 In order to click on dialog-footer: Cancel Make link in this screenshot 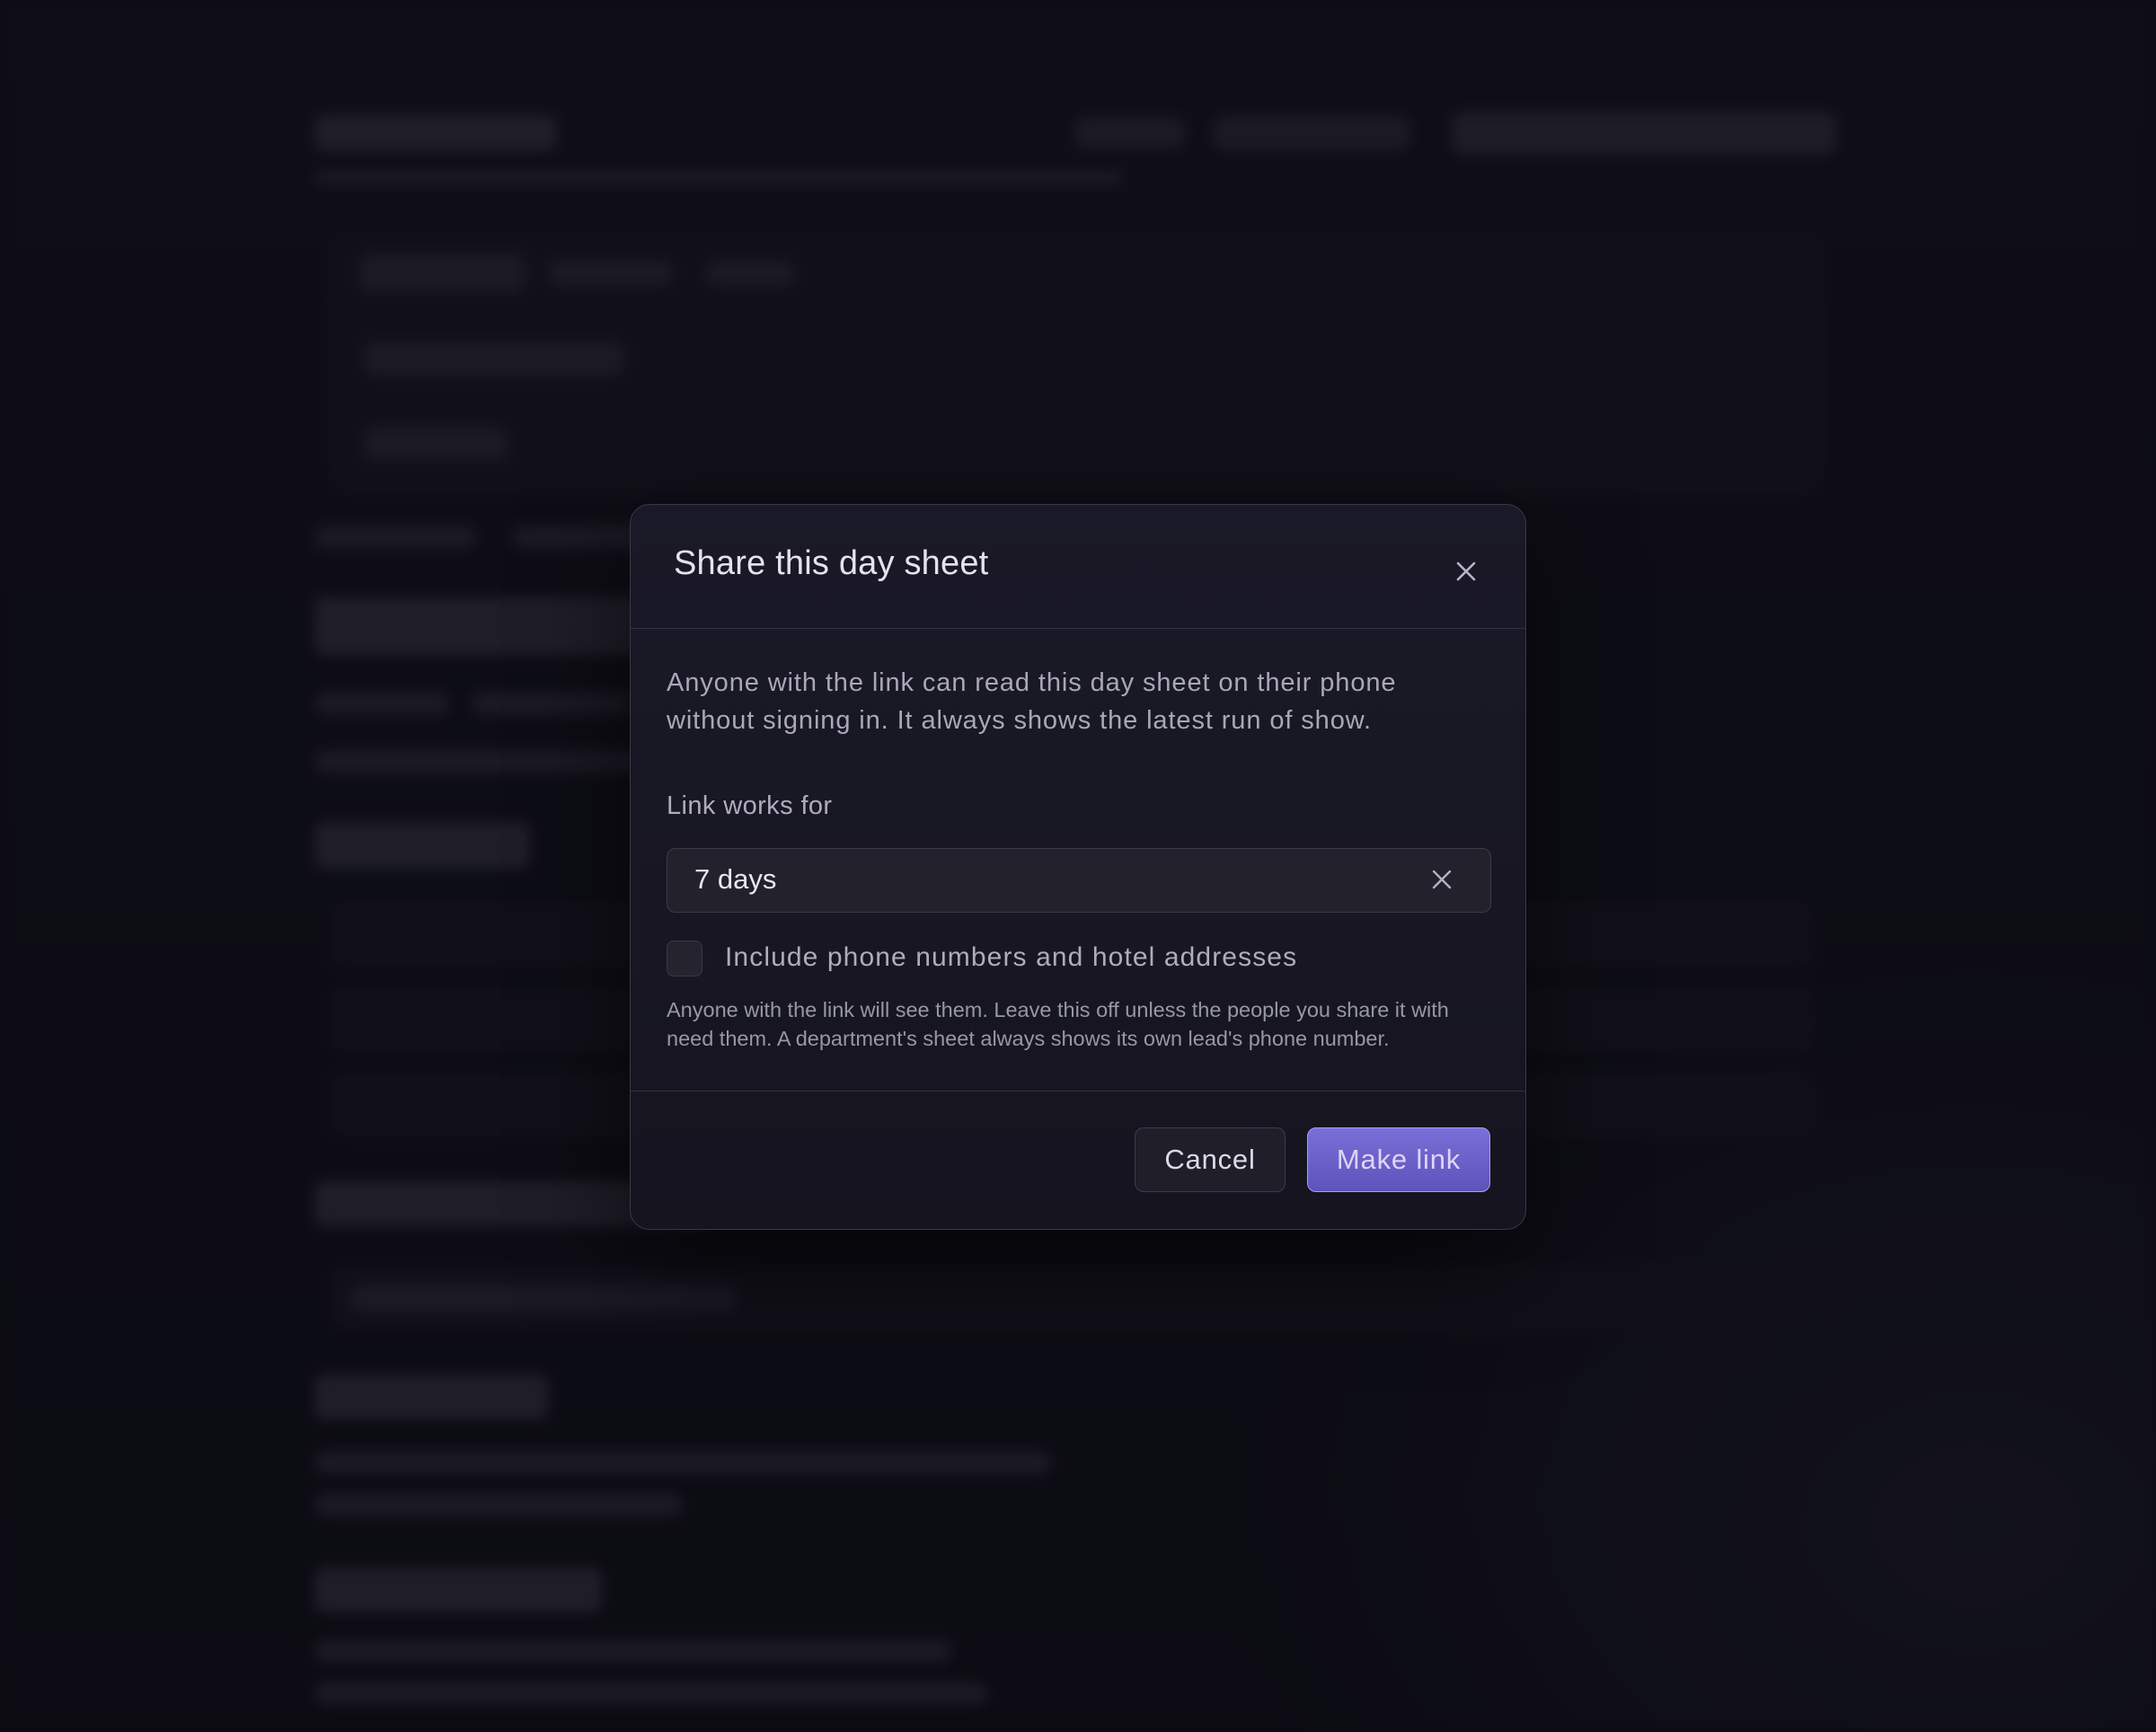, I will do `click(1078, 1160)`.